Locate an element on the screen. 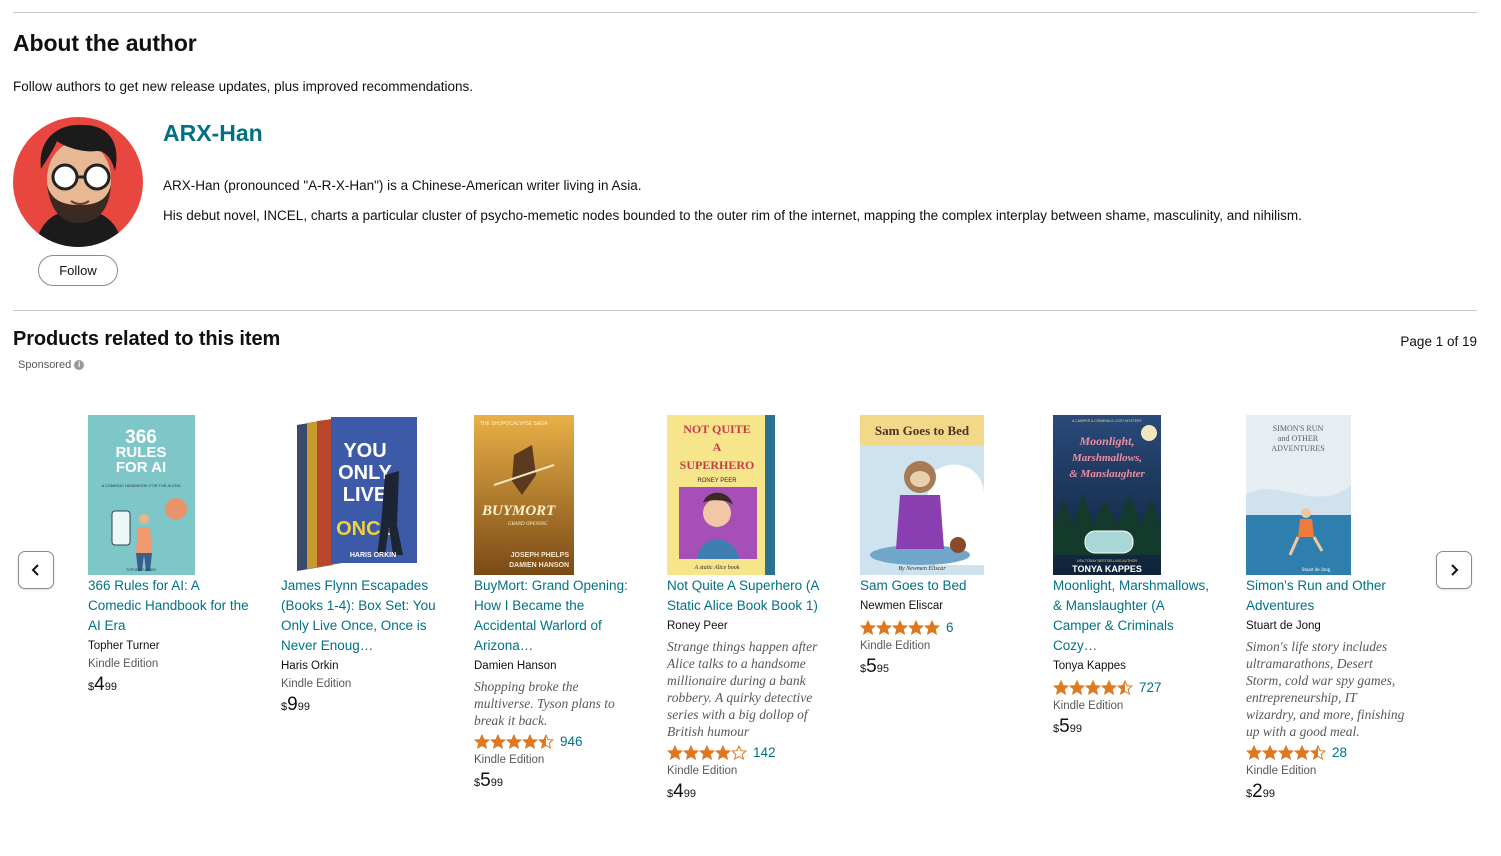 This screenshot has width=1501, height=856. svg-text: FOR AI is located at coordinates (141, 467).